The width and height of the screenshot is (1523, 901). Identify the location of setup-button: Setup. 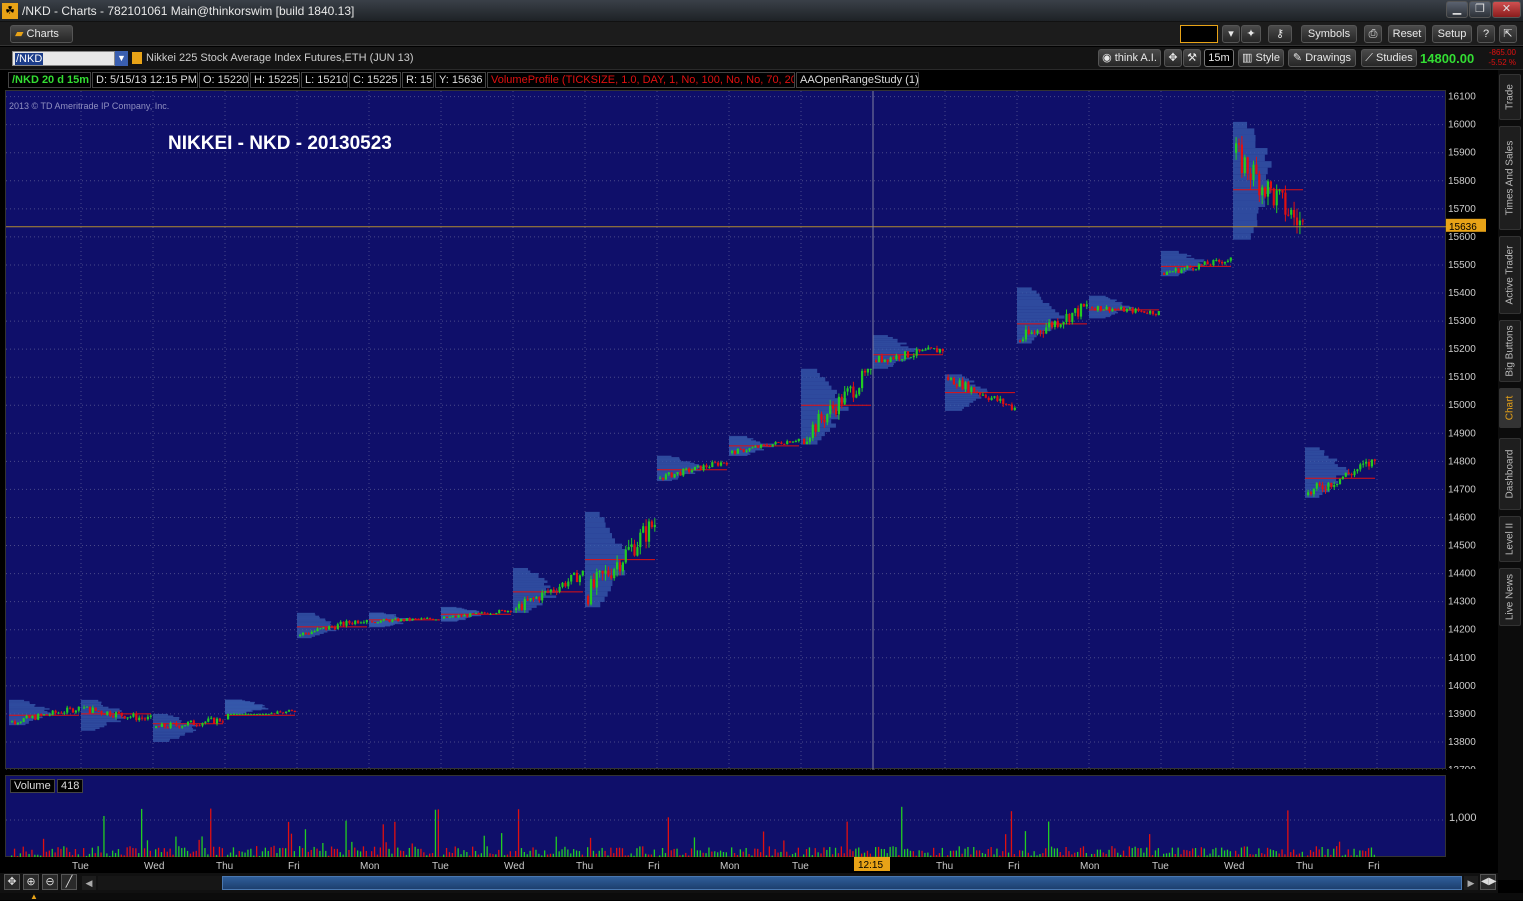
(1452, 34).